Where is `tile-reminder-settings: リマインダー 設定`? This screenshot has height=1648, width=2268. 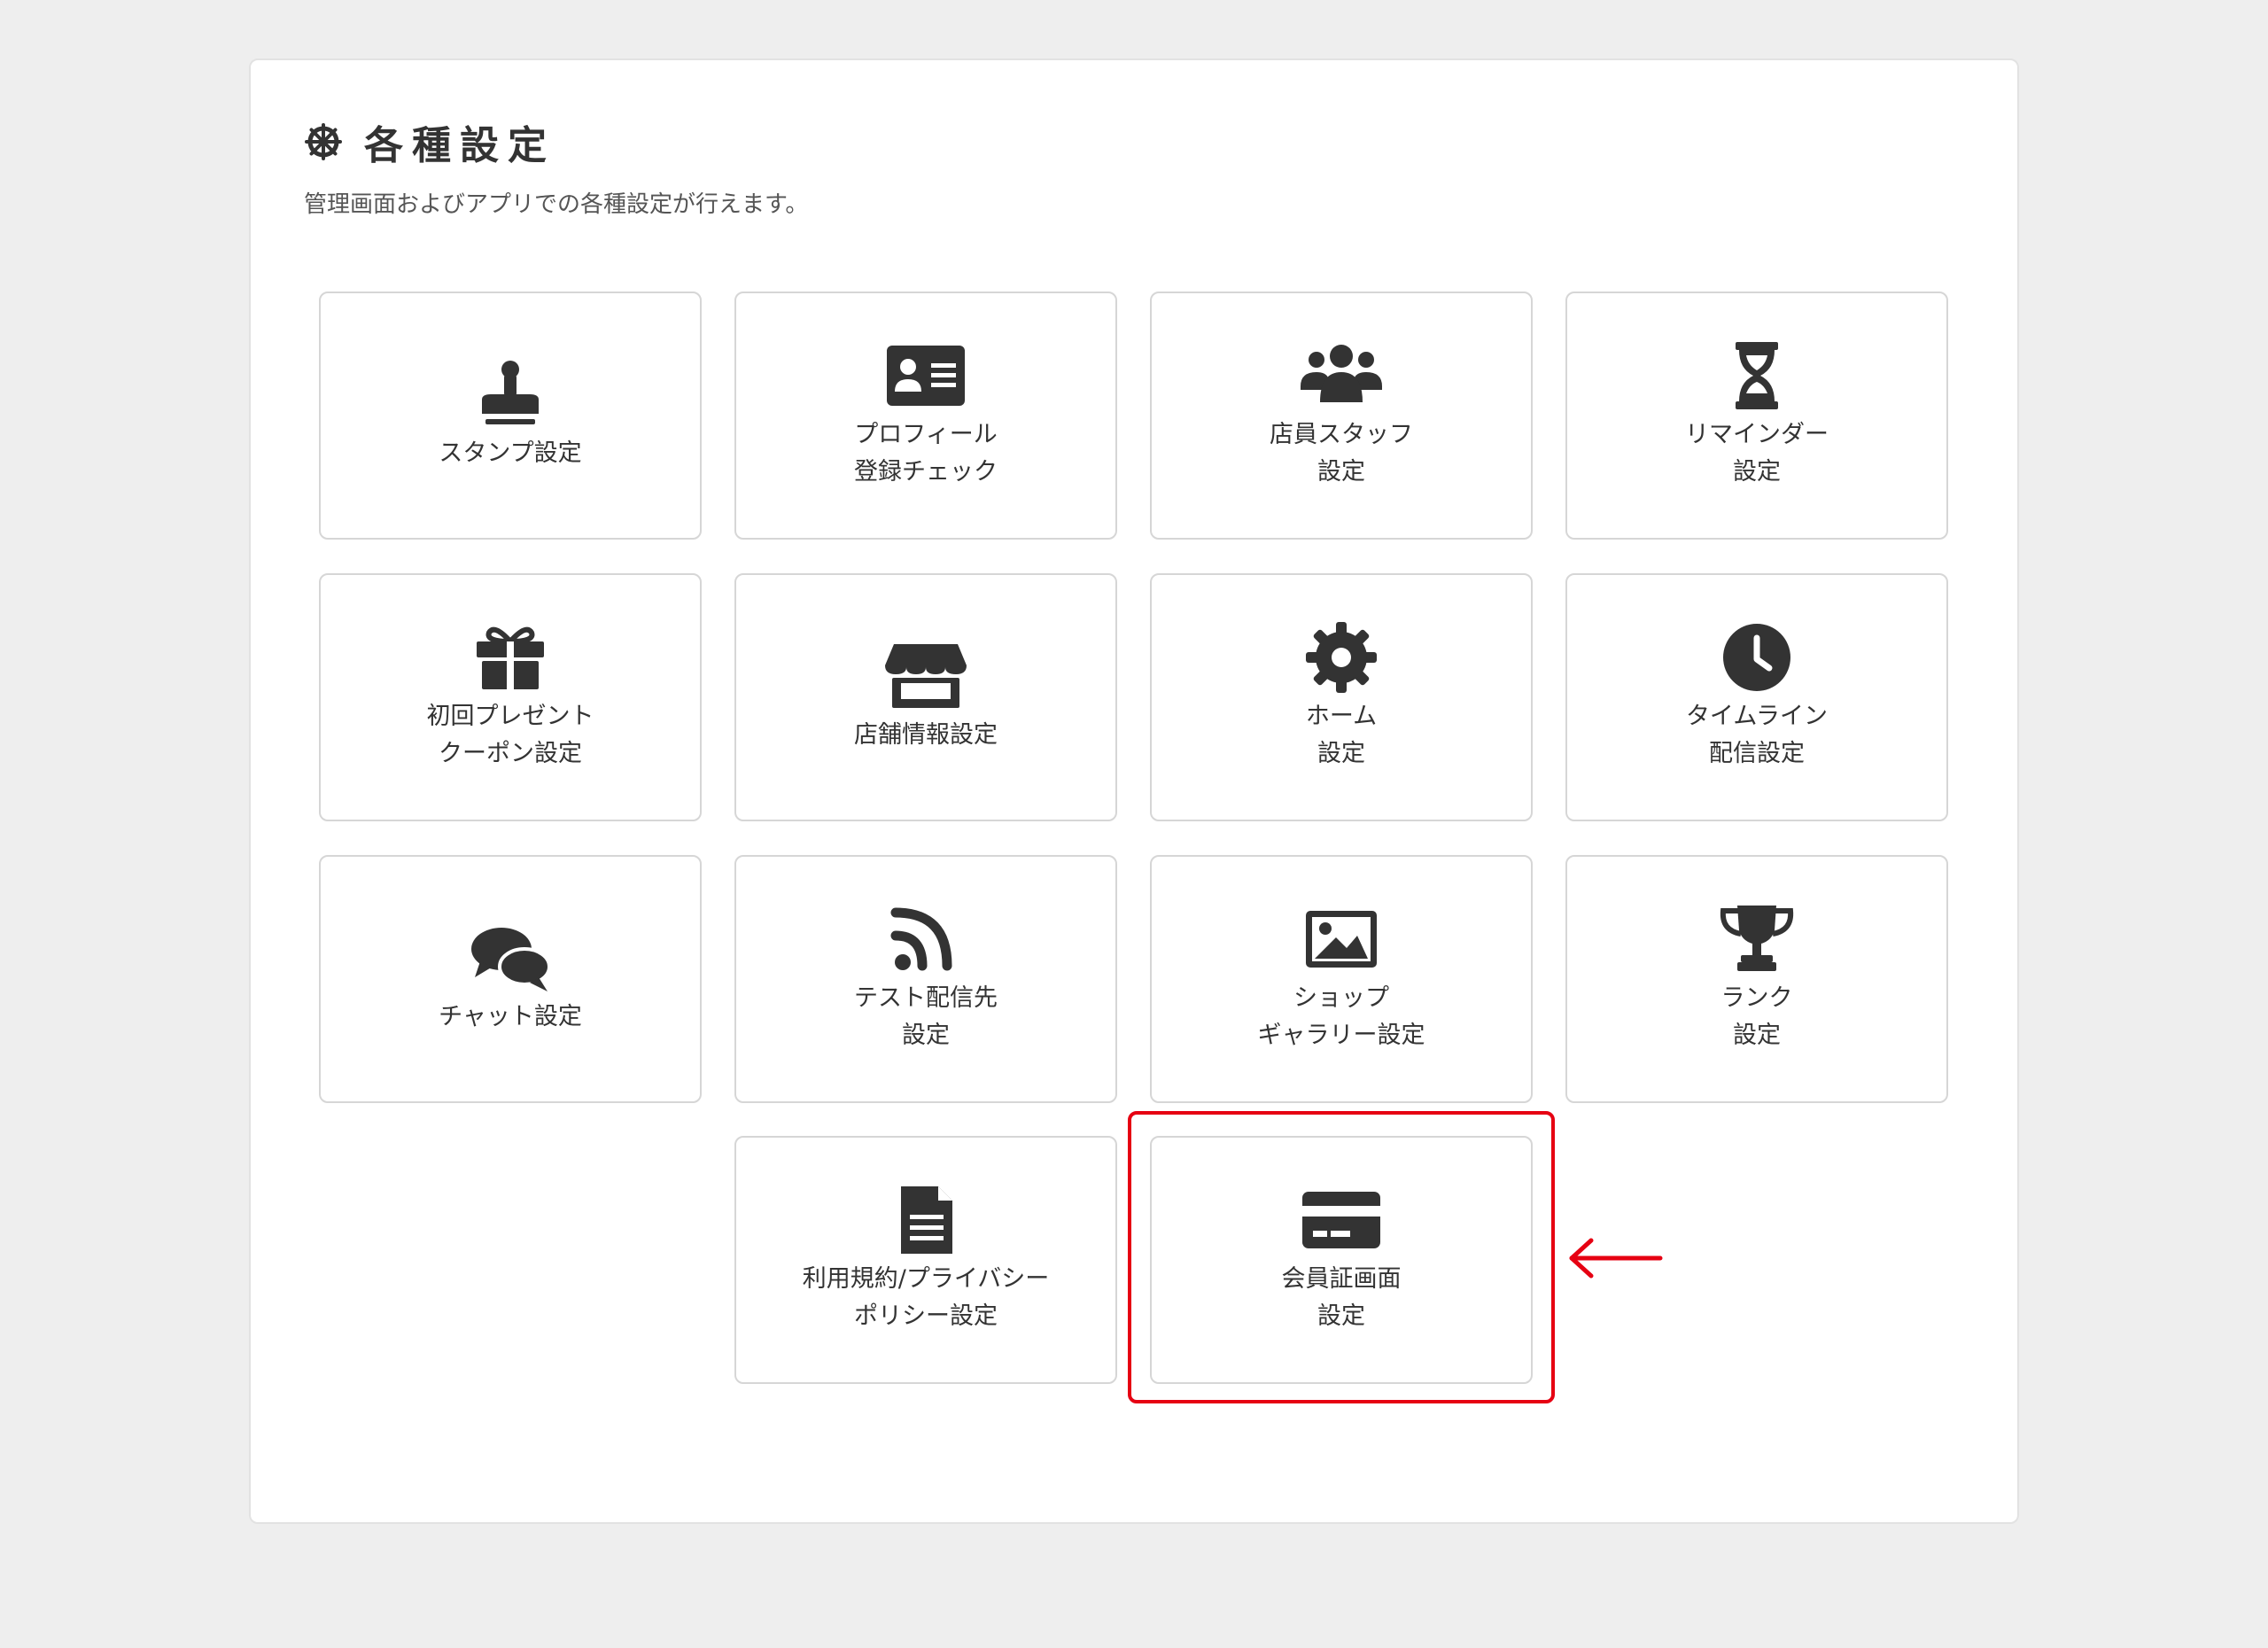 tile-reminder-settings: リマインダー 設定 is located at coordinates (1756, 416).